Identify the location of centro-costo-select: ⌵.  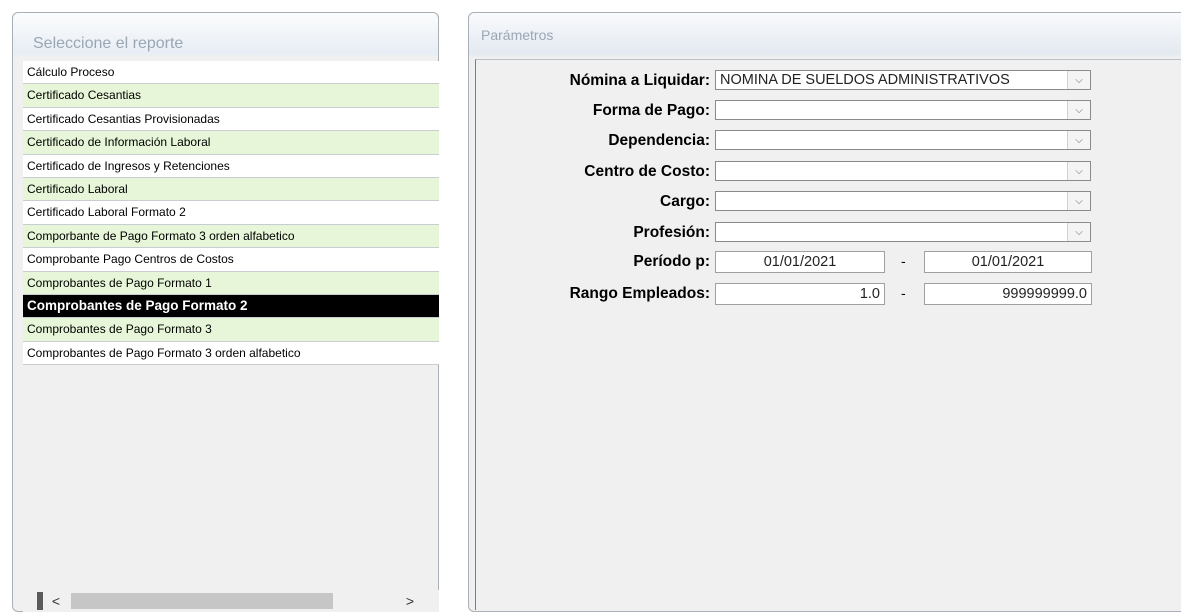
(903, 171).